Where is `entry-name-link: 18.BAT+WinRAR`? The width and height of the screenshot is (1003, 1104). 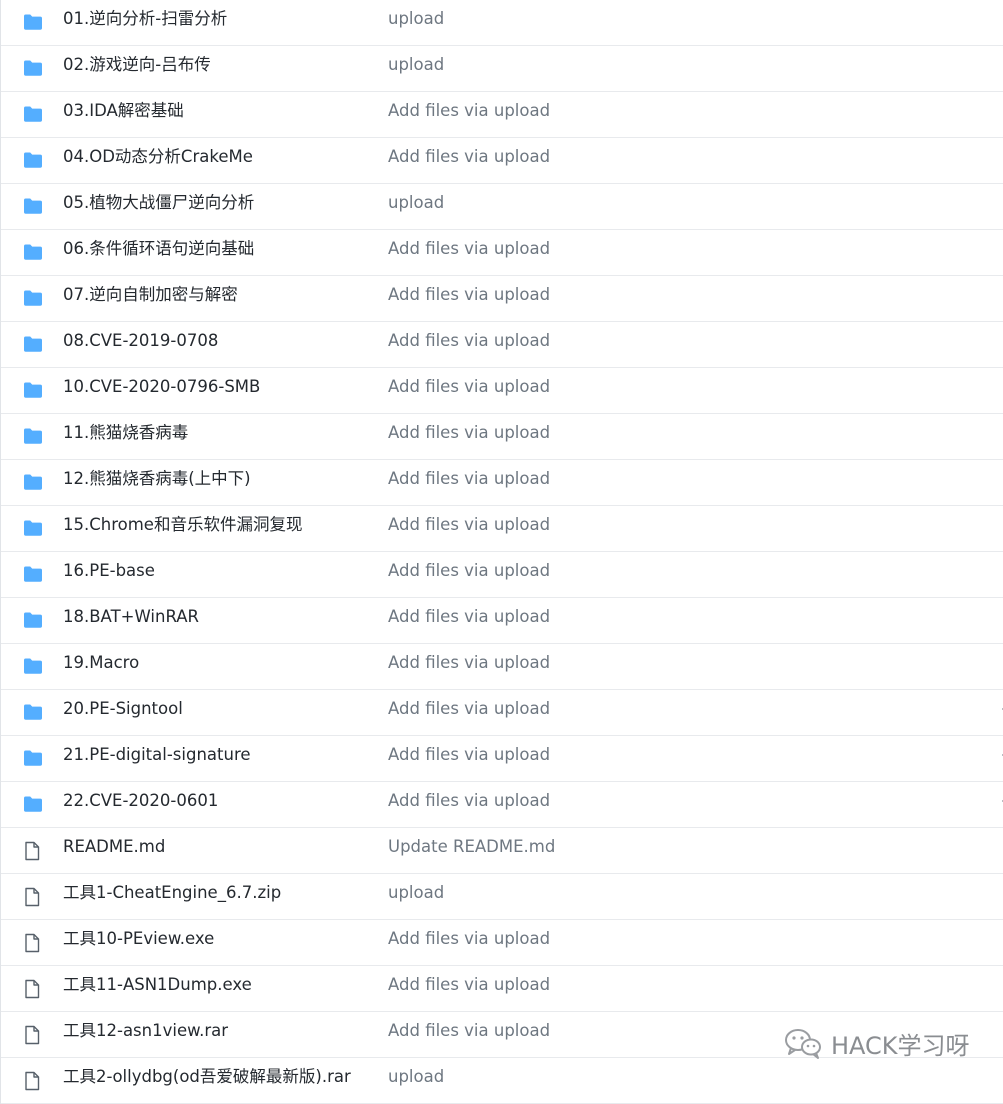 entry-name-link: 18.BAT+WinRAR is located at coordinates (131, 617).